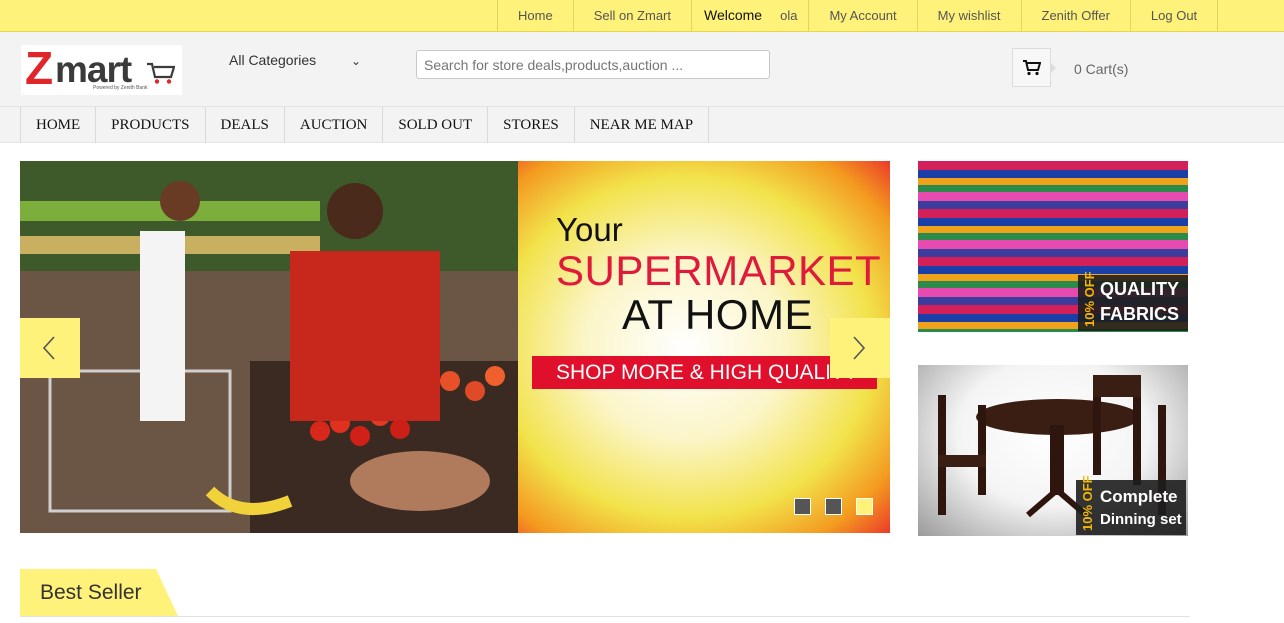 The height and width of the screenshot is (623, 1284). Describe the element at coordinates (272, 60) in the screenshot. I see `category-select: All Categories` at that location.